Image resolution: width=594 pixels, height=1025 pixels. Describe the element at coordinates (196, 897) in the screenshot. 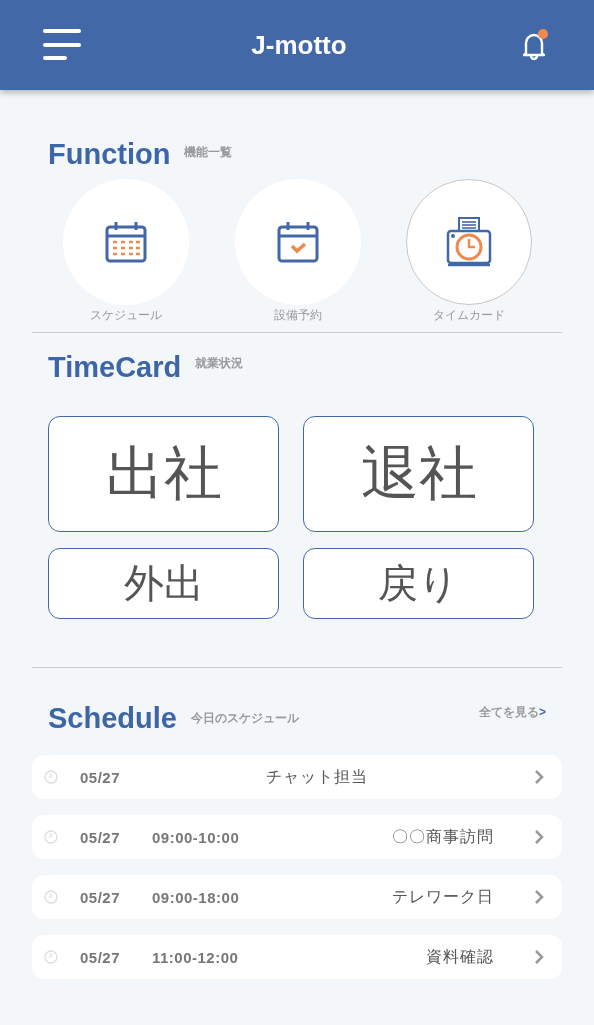

I see `schedule-time: 09:00-18:00` at that location.